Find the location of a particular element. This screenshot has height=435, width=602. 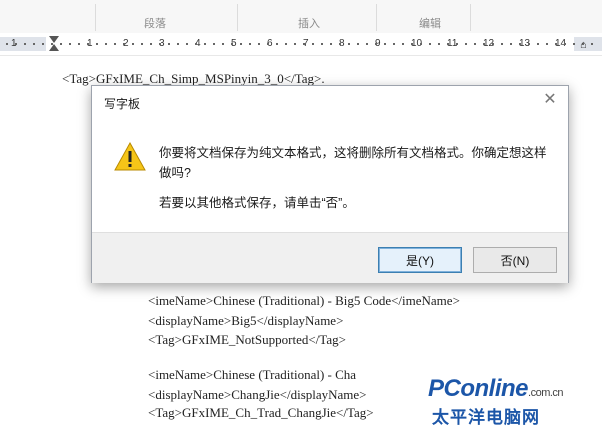

ribbon-group-paragraph: 段落 is located at coordinates (155, 23).